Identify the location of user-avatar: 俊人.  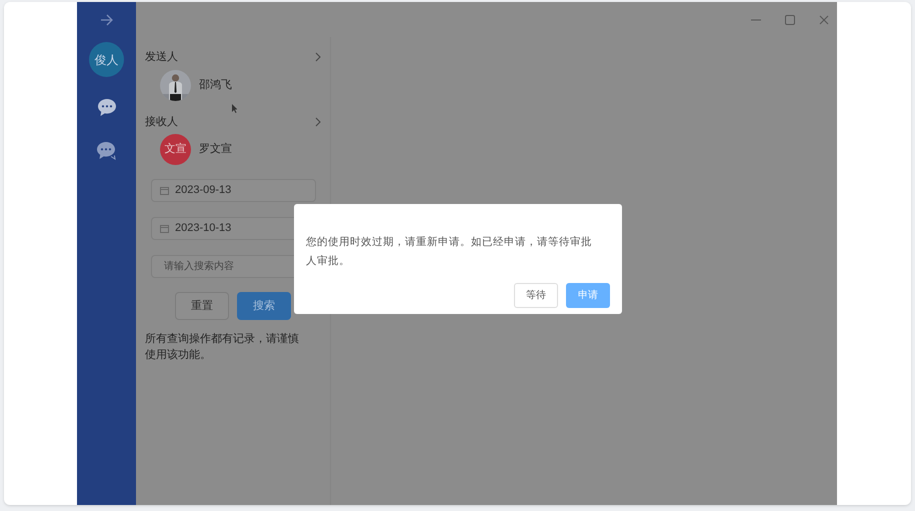
(106, 59).